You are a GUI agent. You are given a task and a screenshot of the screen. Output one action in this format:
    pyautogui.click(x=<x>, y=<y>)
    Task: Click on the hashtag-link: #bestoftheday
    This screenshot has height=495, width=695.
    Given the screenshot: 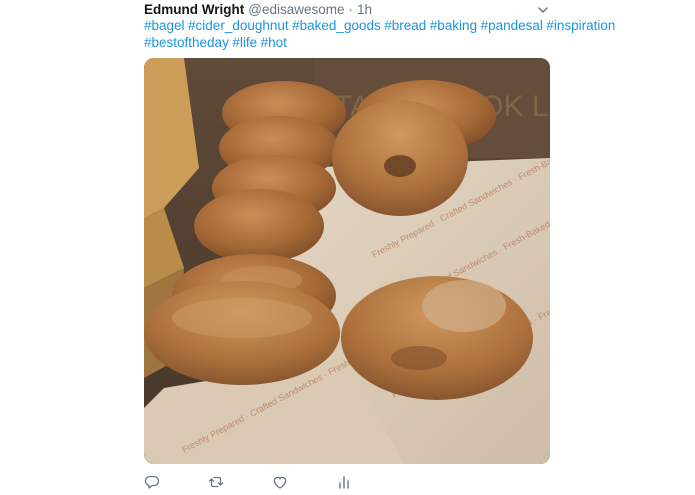 What is the action you would take?
    pyautogui.click(x=186, y=42)
    